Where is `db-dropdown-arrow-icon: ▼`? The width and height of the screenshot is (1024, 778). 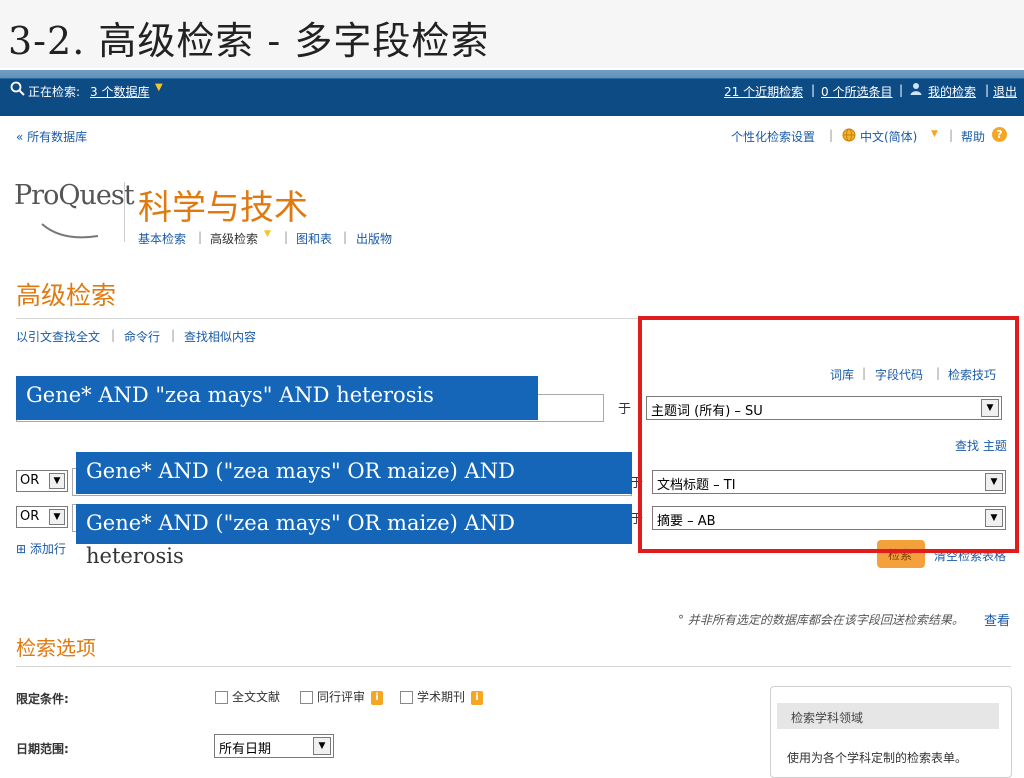 db-dropdown-arrow-icon: ▼ is located at coordinates (159, 87).